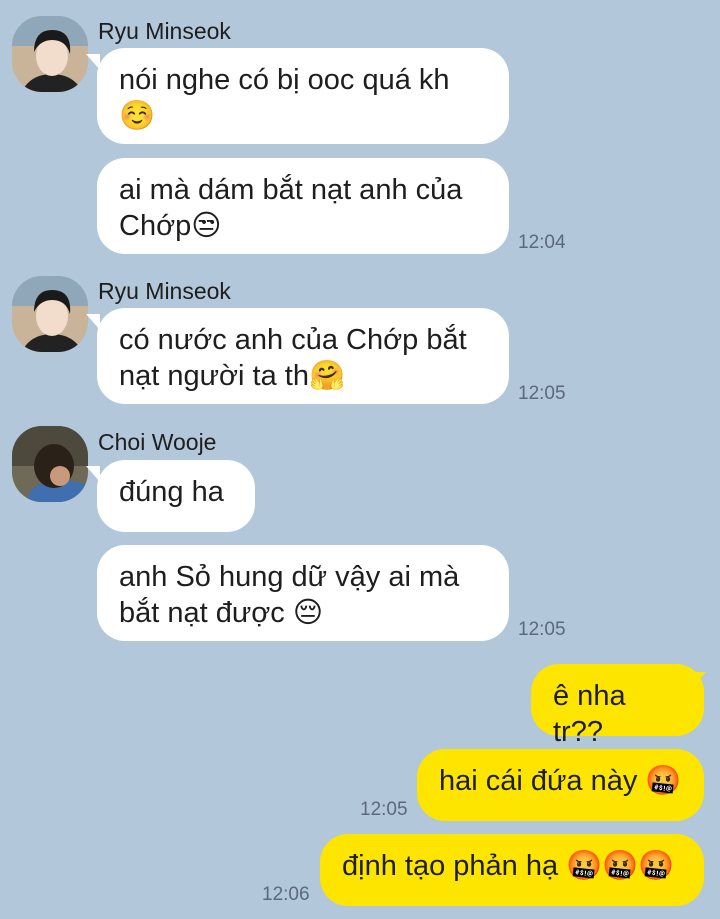  Describe the element at coordinates (617, 706) in the screenshot. I see `message-bubble-outgoing: ê nha tr??` at that location.